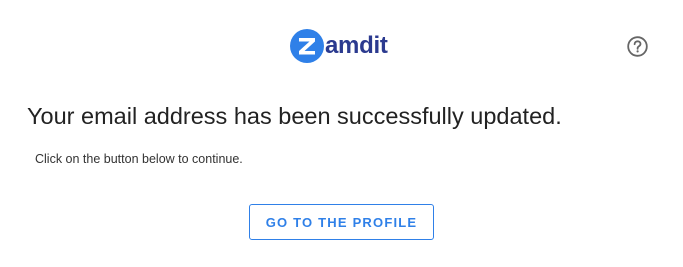 This screenshot has width=683, height=267. What do you see at coordinates (356, 45) in the screenshot?
I see `logo-wordmark: amdit` at bounding box center [356, 45].